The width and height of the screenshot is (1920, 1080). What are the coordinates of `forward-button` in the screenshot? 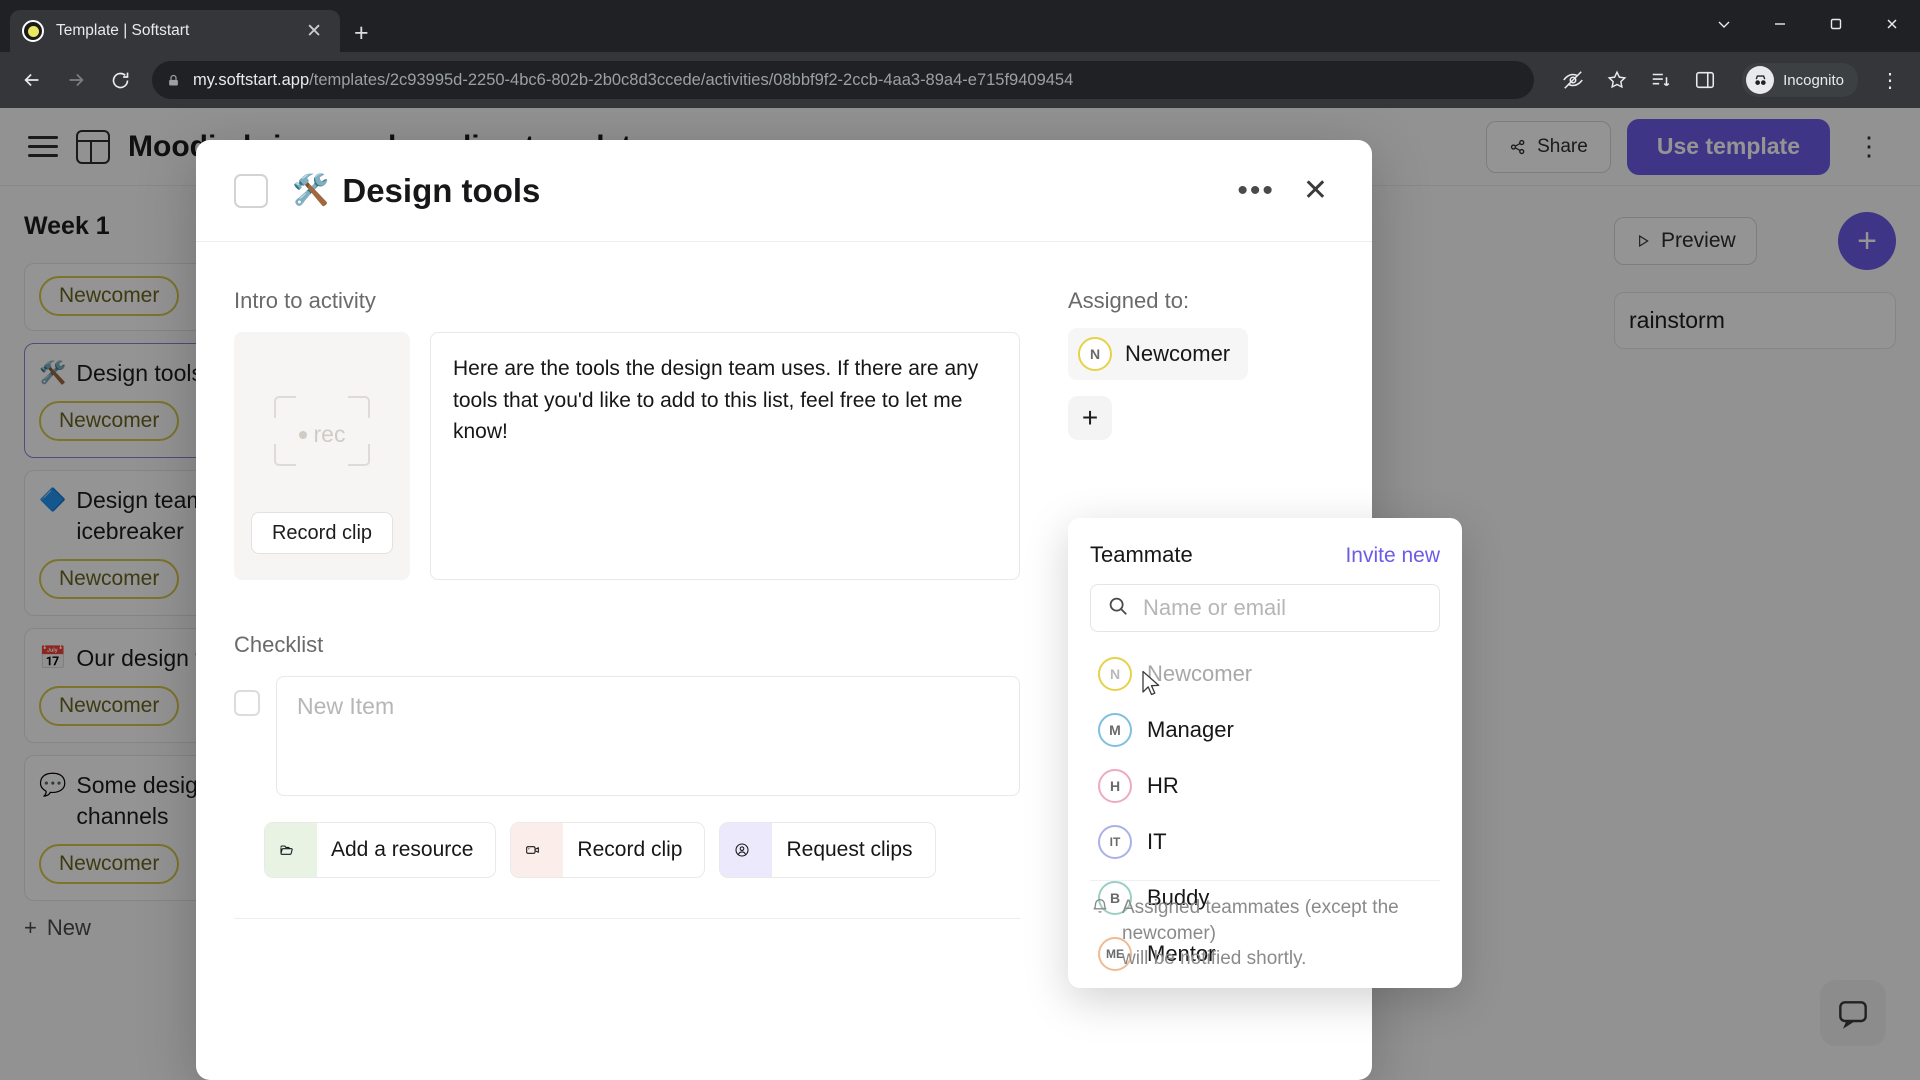 It's located at (76, 80).